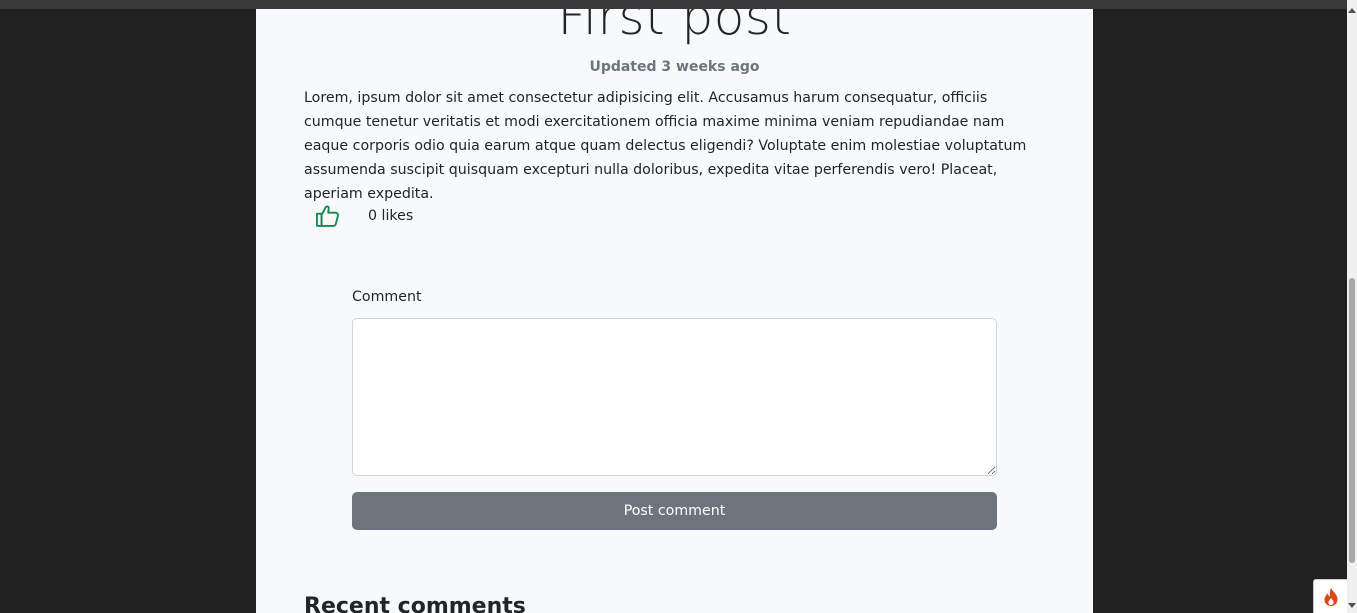 The height and width of the screenshot is (613, 1357). Describe the element at coordinates (1352, 420) in the screenshot. I see `scrollbar-thumb` at that location.